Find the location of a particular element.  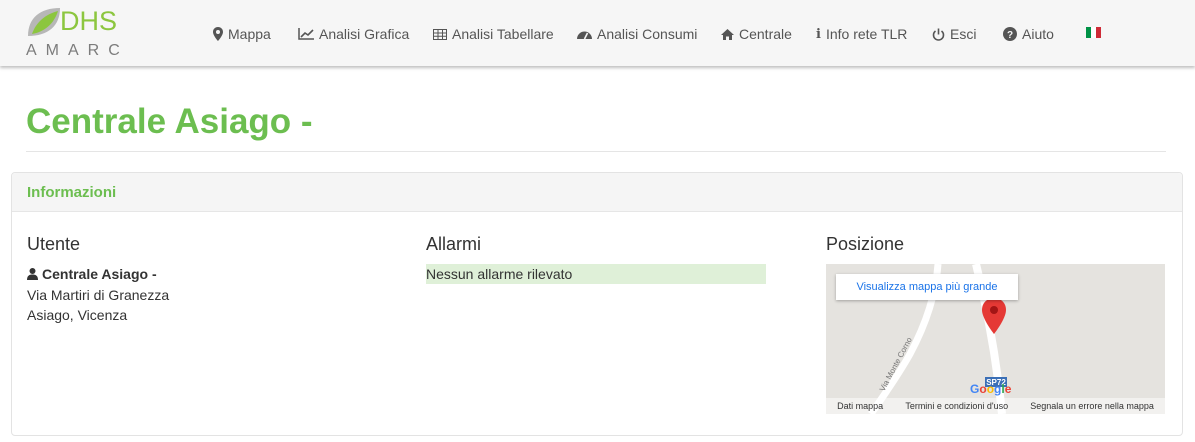

nav-centrale: Centrale is located at coordinates (756, 34).